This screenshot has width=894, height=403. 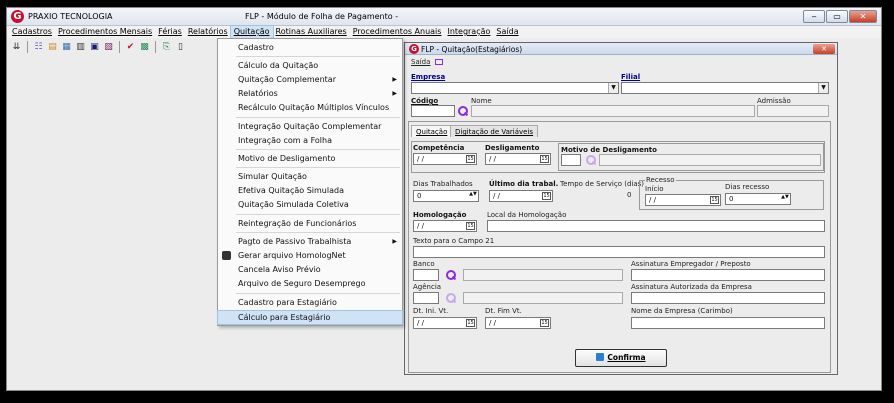 I want to click on menu-item-label: Cadastro, so click(x=256, y=47).